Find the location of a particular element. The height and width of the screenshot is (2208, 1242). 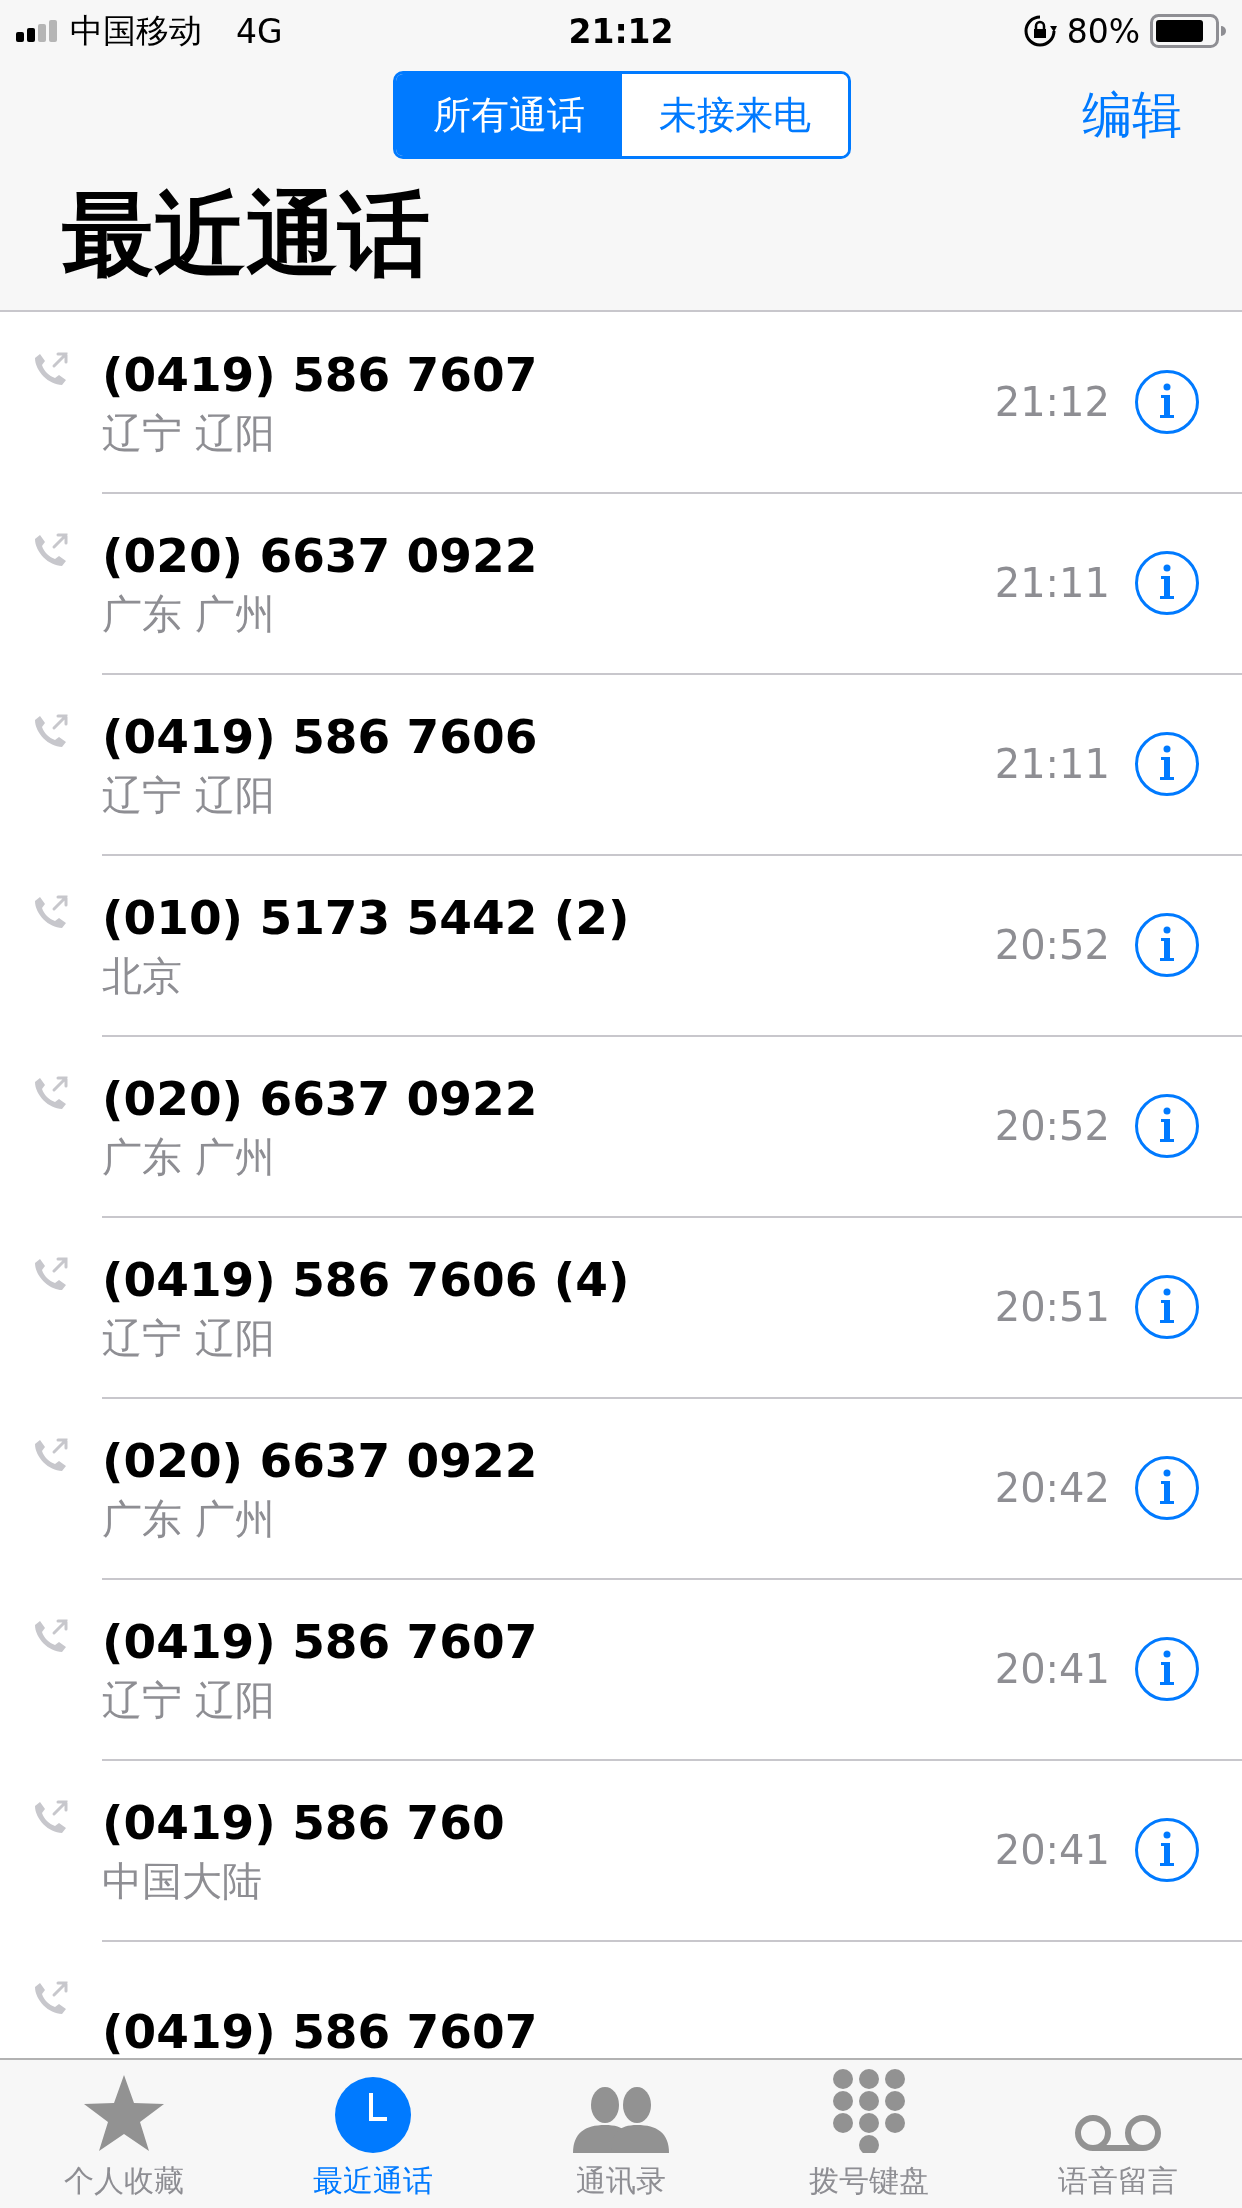

voicemail-icon is located at coordinates (1117, 2133).